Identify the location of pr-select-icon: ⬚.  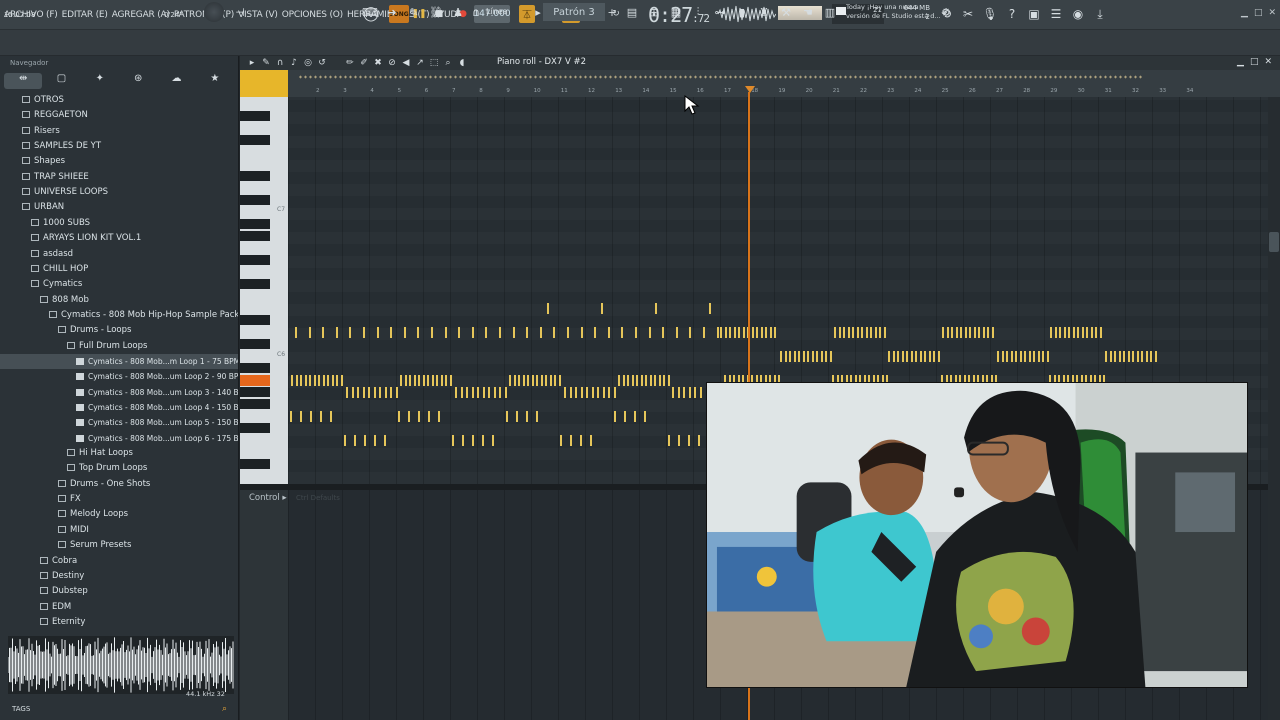
(434, 63).